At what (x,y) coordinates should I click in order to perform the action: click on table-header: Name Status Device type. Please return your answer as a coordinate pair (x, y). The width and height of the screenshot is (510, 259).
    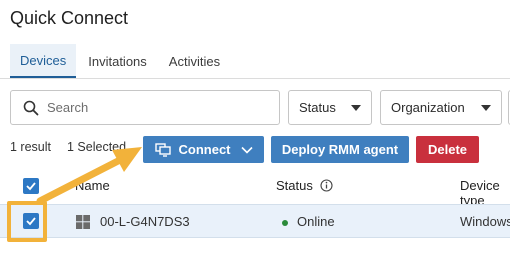
    Looking at the image, I should click on (255, 190).